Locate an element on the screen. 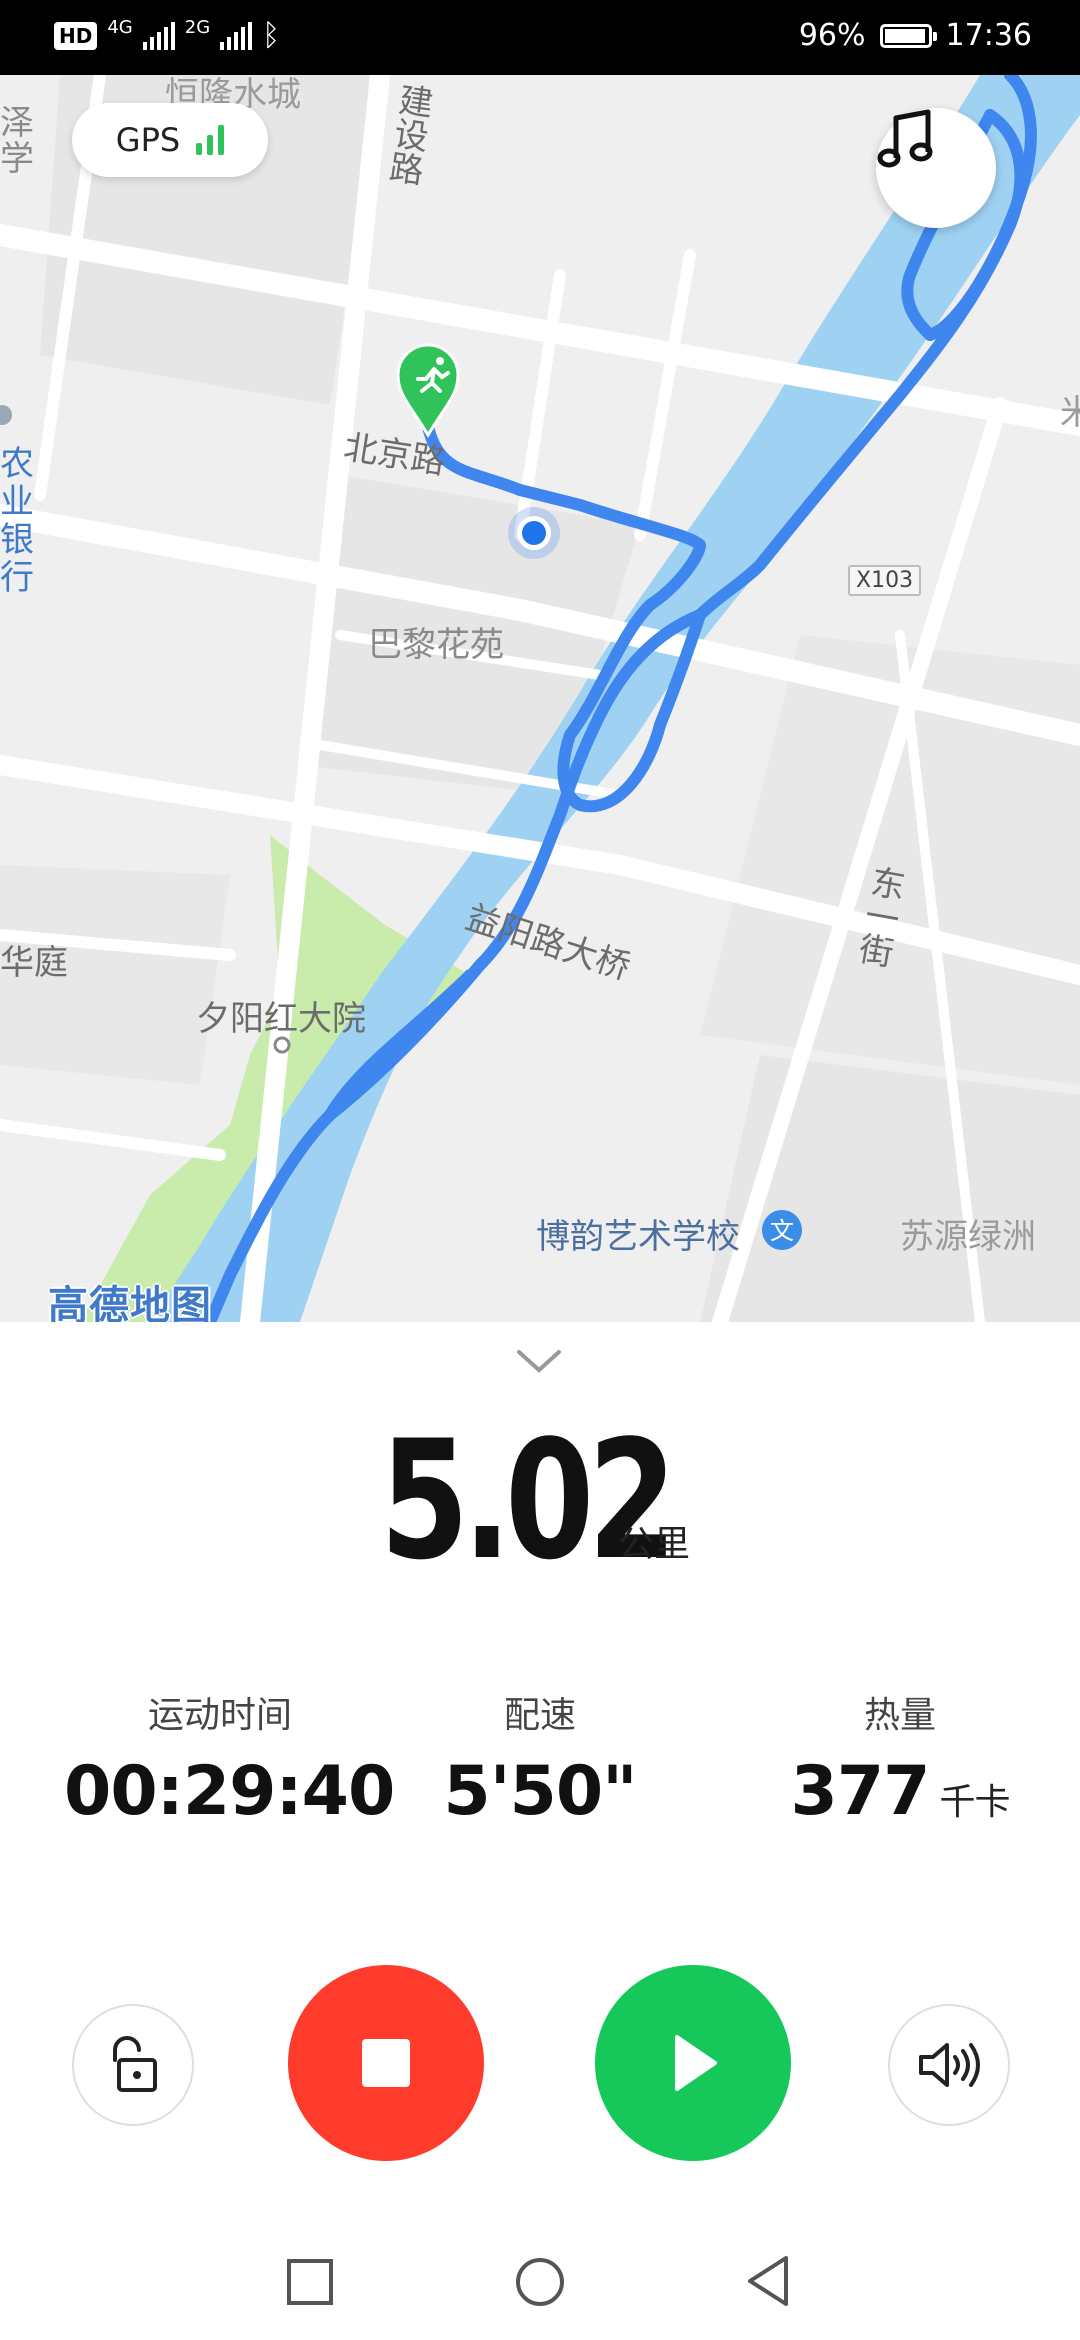 The width and height of the screenshot is (1080, 2340). gps-indicator: GPS is located at coordinates (170, 140).